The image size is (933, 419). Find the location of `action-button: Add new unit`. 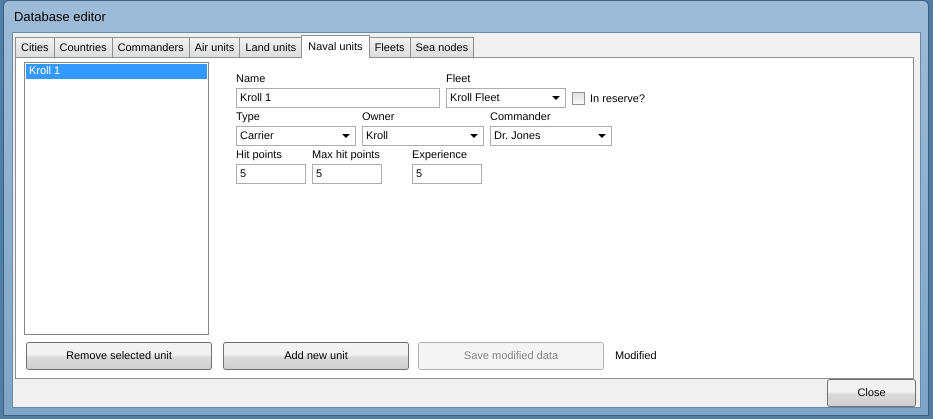

action-button: Add new unit is located at coordinates (316, 356).